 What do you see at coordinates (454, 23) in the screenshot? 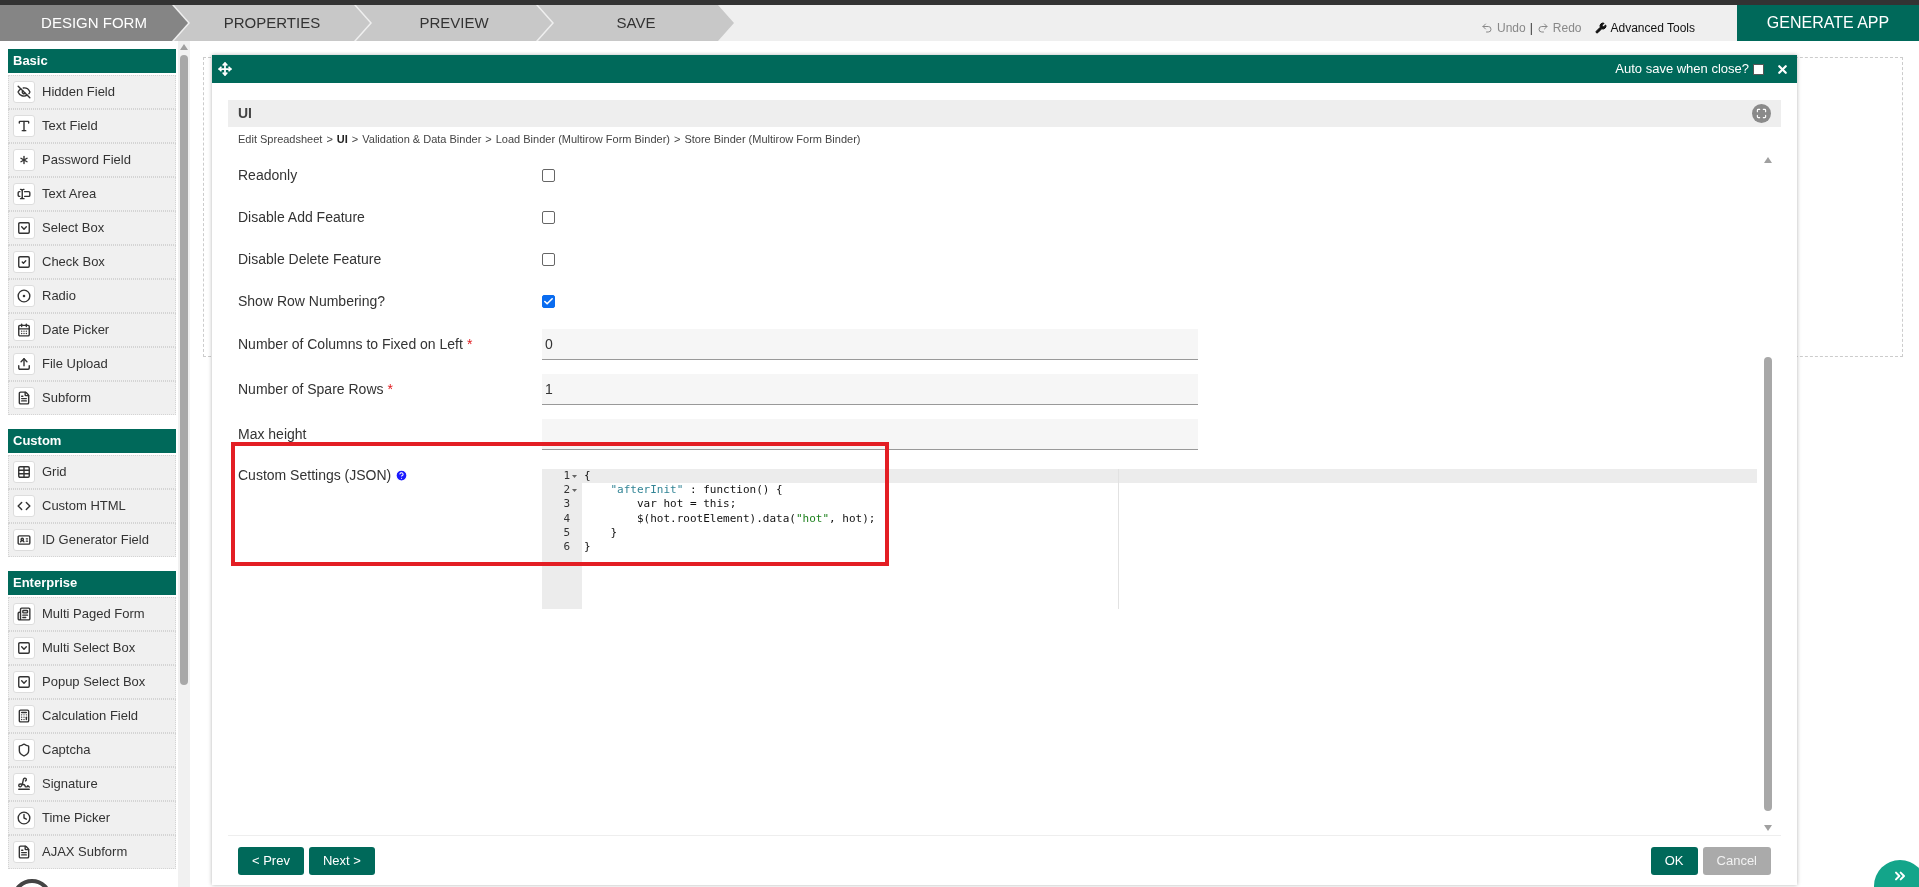
I see `step-tab: PREVIEW` at bounding box center [454, 23].